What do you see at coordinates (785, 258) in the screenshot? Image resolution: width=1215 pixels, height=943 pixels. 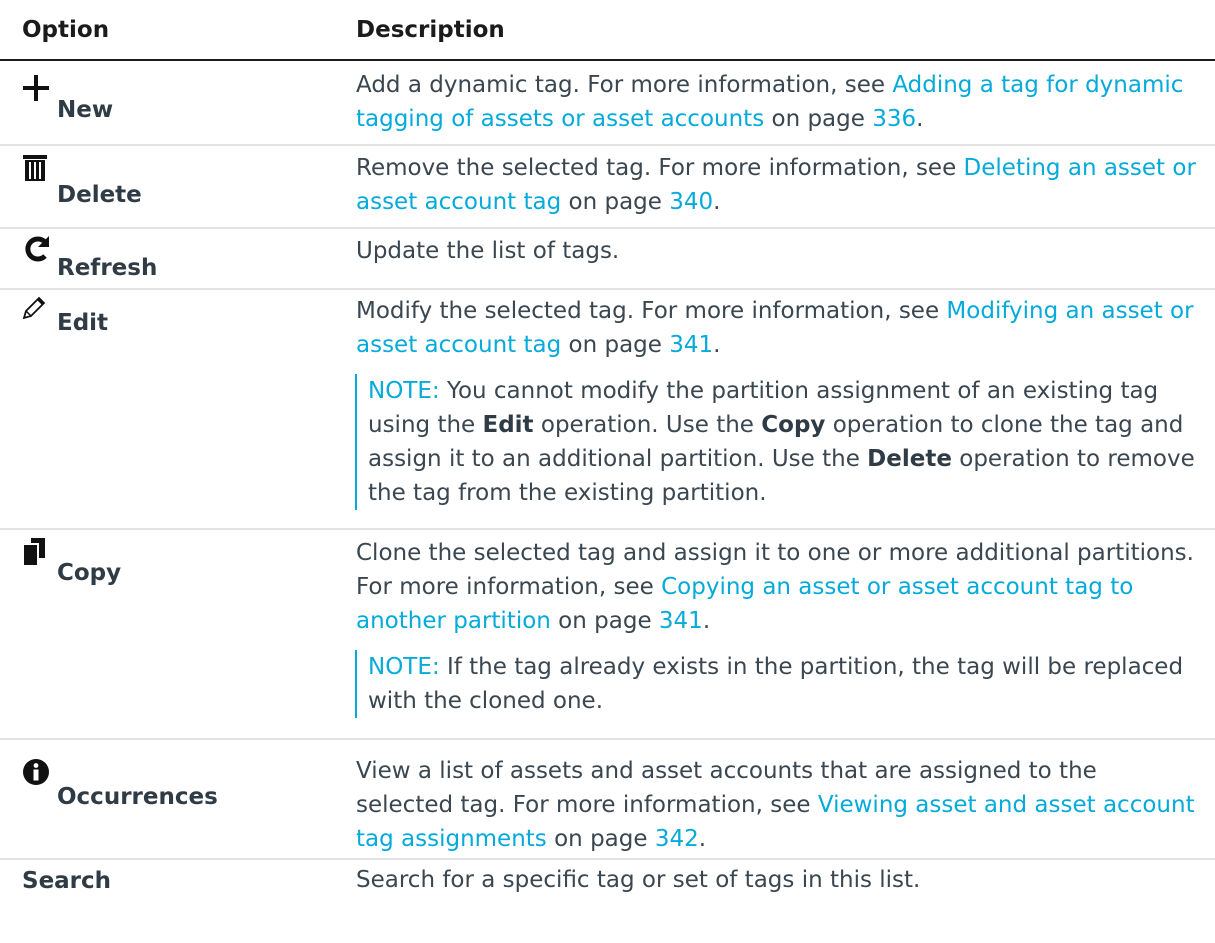 I see `description-cell: Update the list of tags.` at bounding box center [785, 258].